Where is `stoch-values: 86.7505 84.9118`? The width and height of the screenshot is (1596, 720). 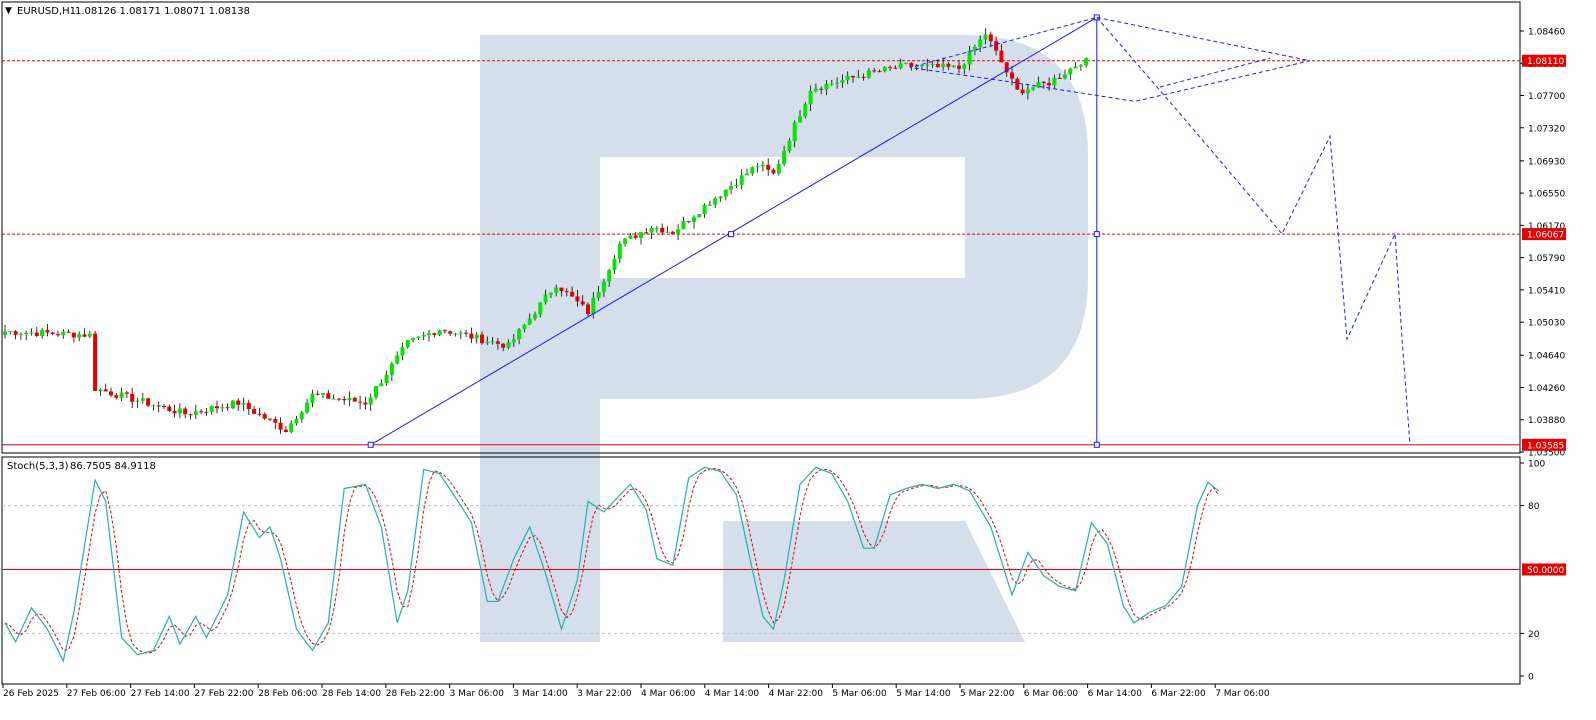 stoch-values: 86.7505 84.9118 is located at coordinates (113, 466).